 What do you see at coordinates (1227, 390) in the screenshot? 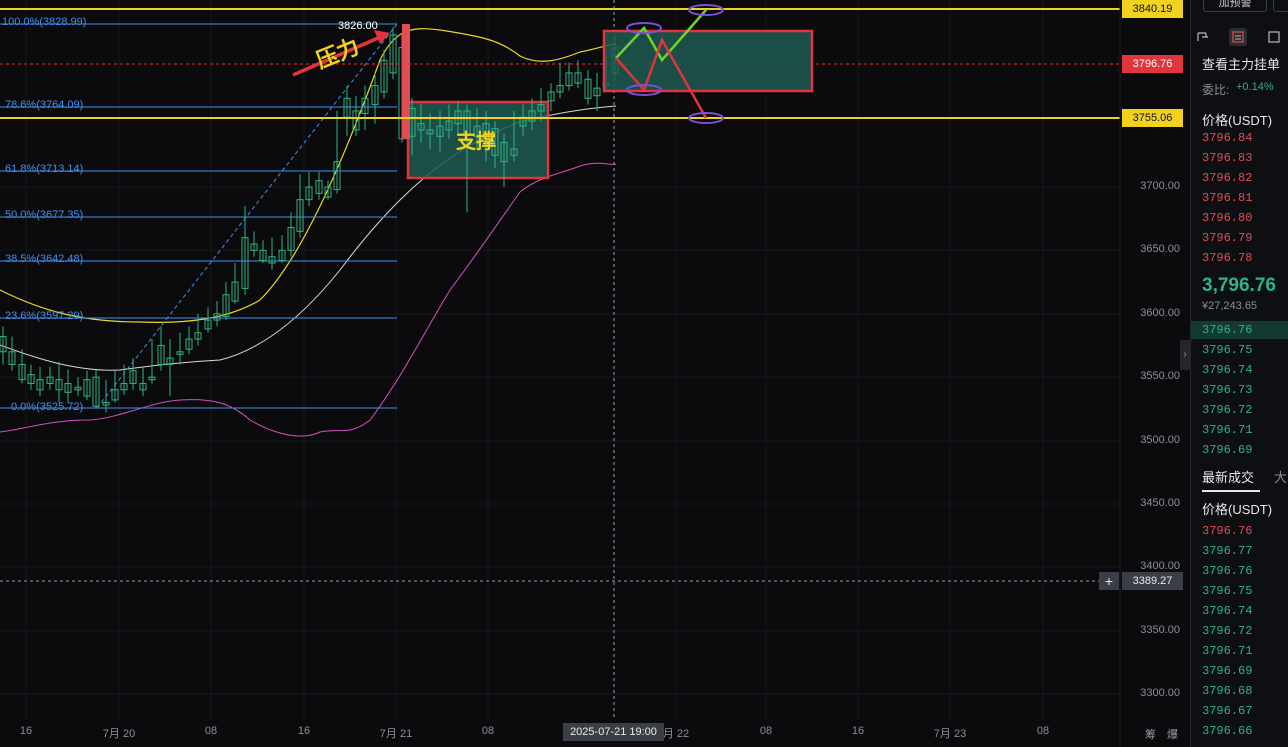
I see `bid-row: 3796.73` at bounding box center [1227, 390].